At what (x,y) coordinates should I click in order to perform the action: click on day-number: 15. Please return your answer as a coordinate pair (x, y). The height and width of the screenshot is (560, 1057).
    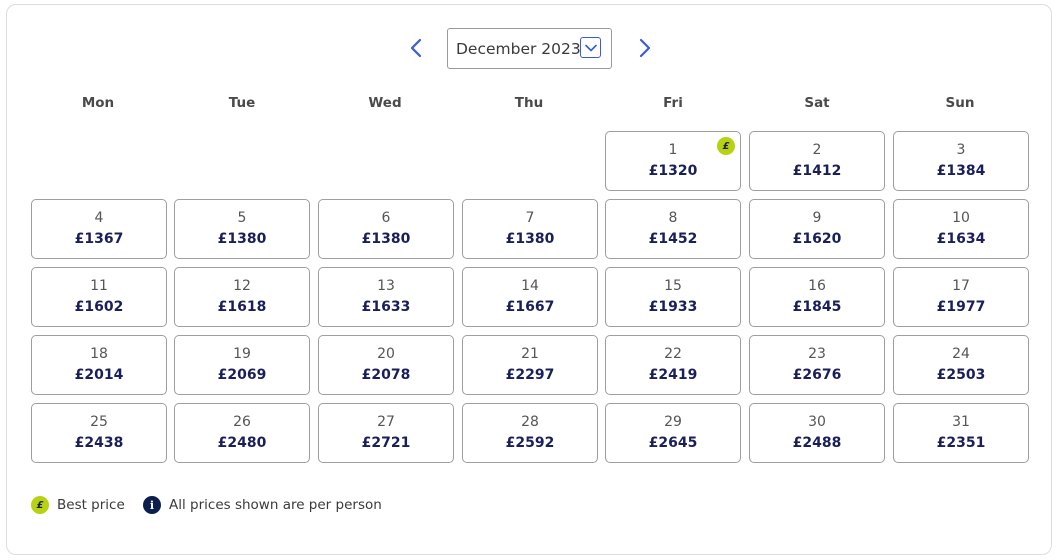
    Looking at the image, I should click on (673, 286).